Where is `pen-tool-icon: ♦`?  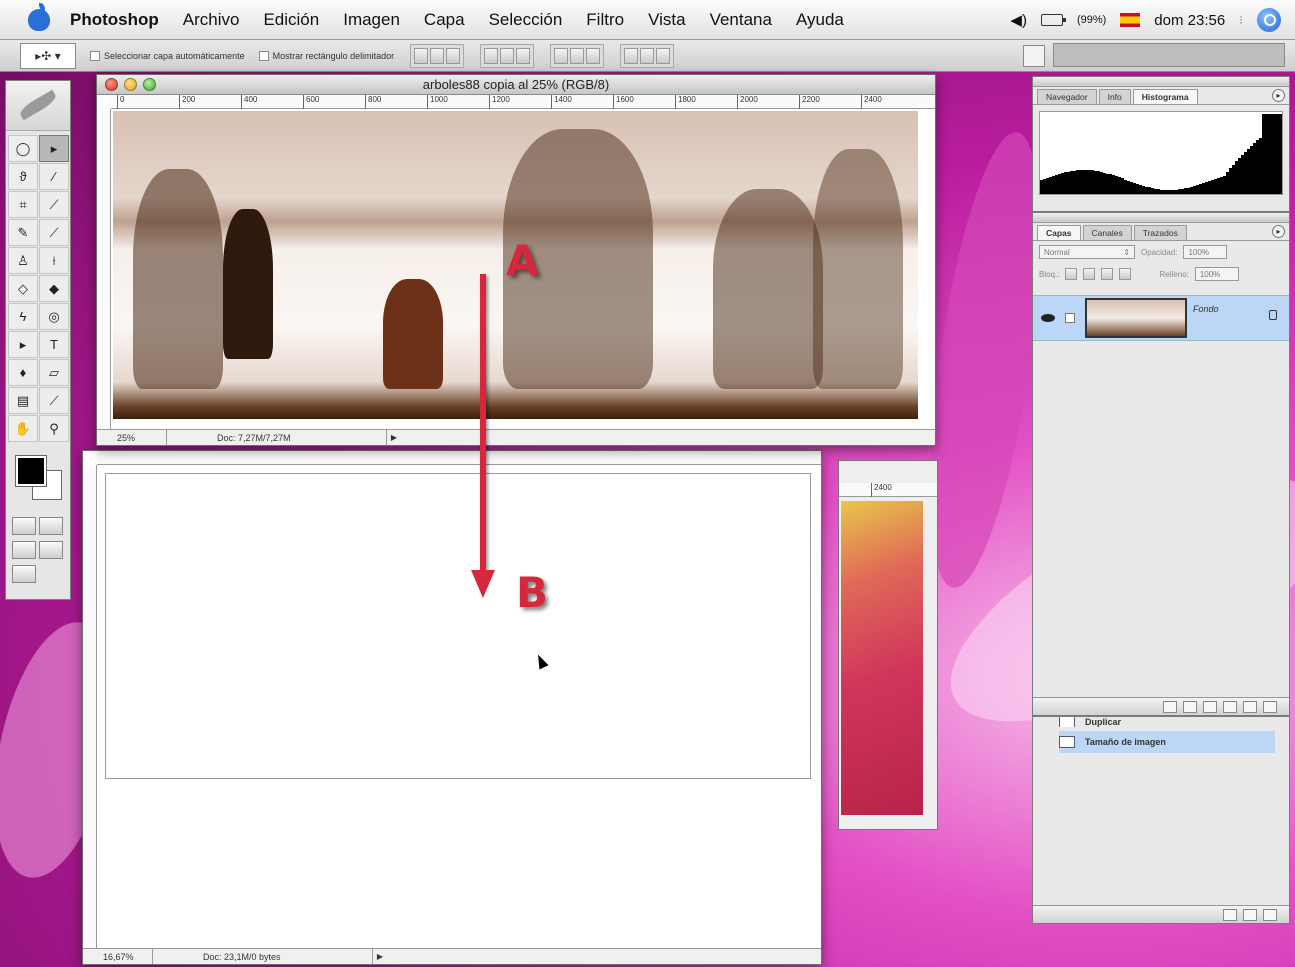
pen-tool-icon: ♦ is located at coordinates (23, 372).